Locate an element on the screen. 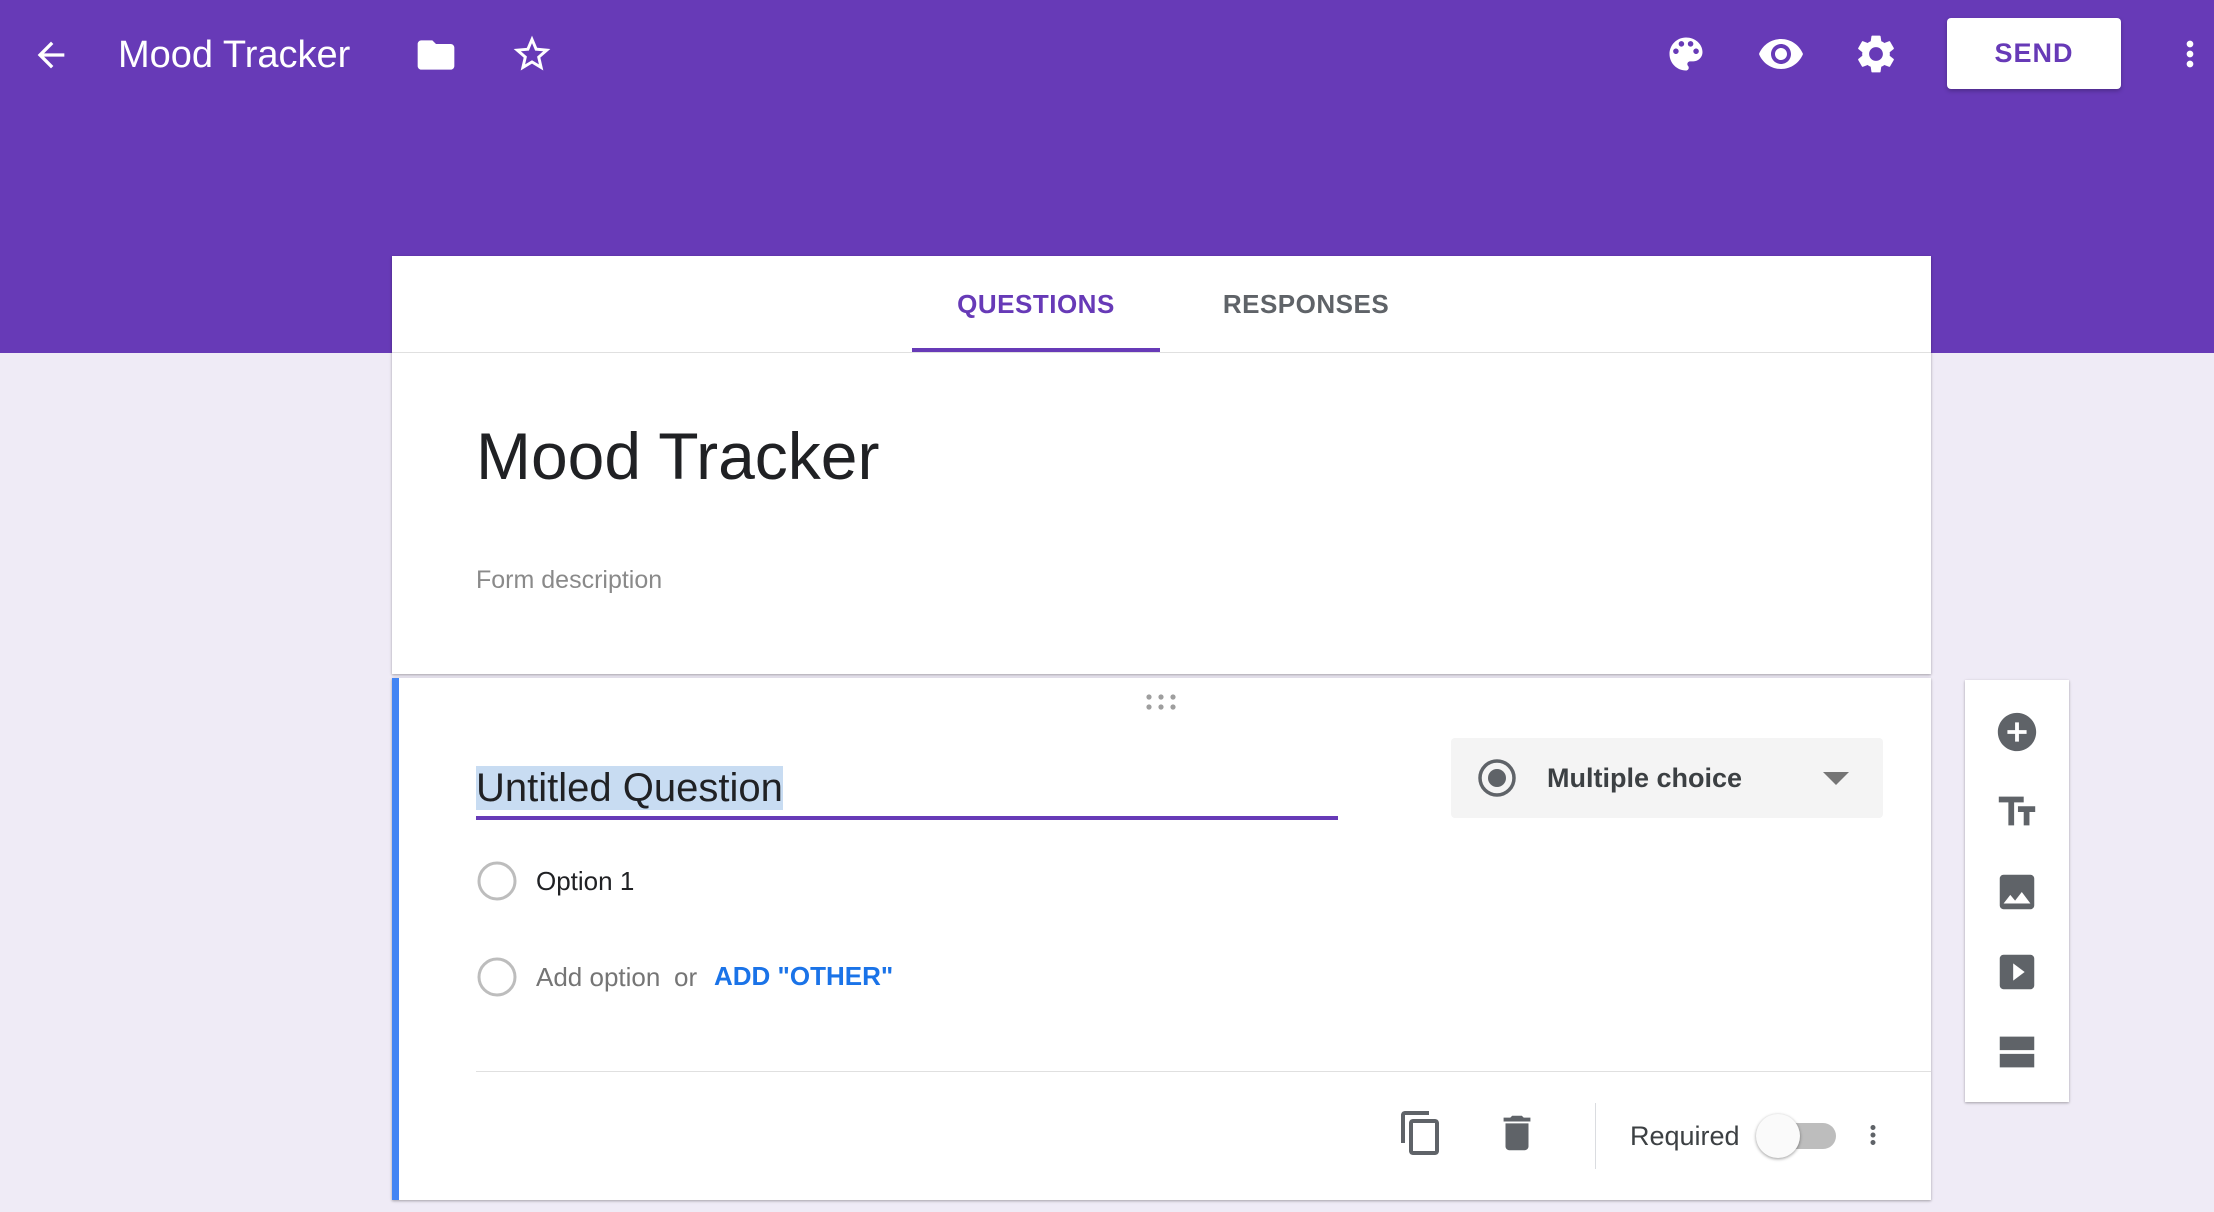  title-text-icon is located at coordinates (2017, 812).